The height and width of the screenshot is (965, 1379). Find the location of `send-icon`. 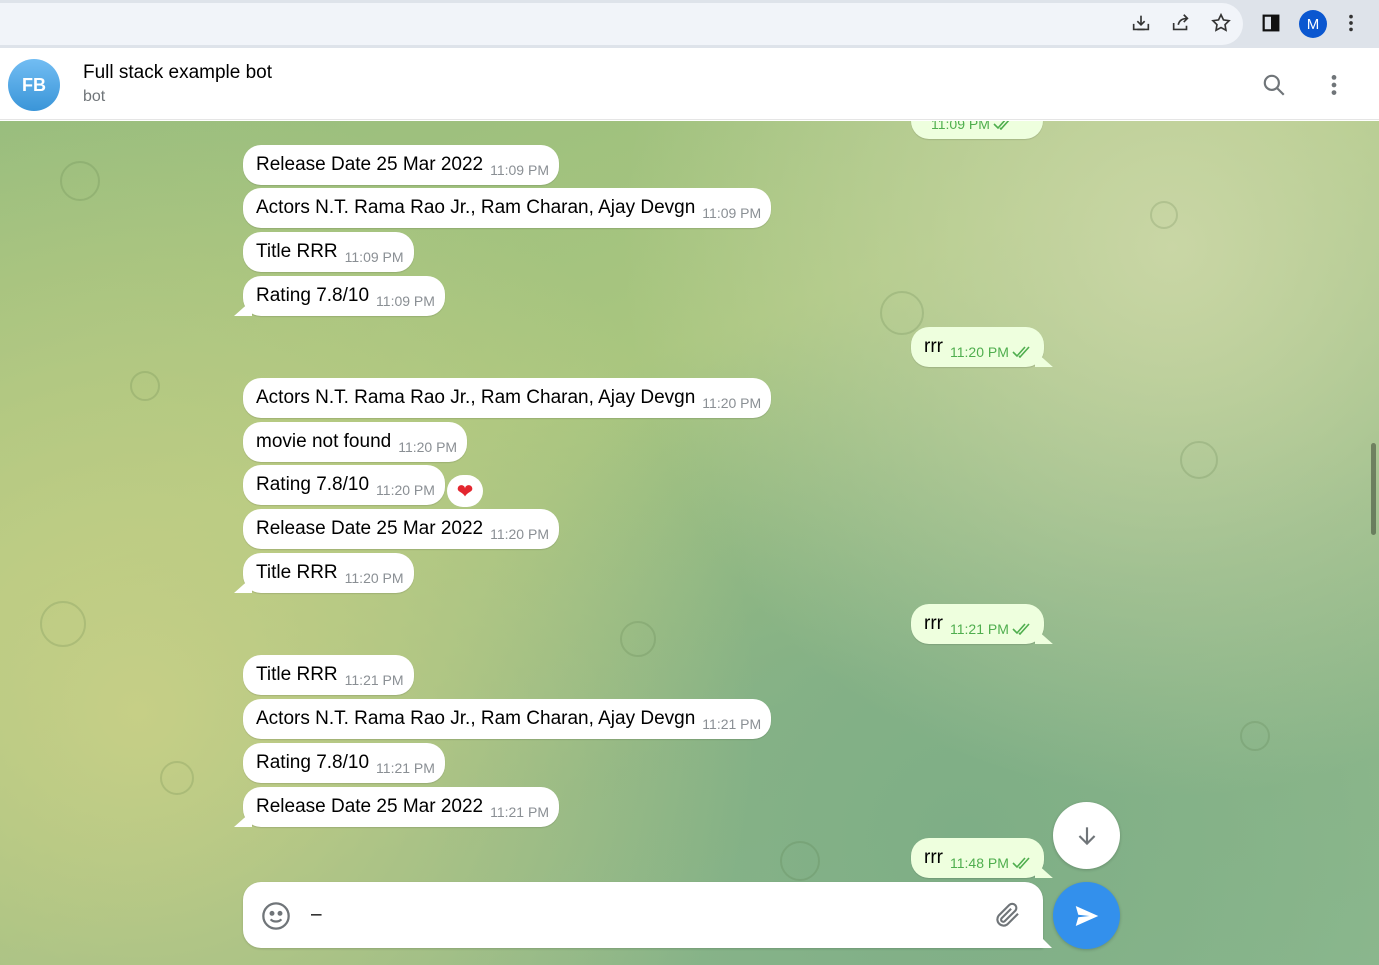

send-icon is located at coordinates (1086, 915).